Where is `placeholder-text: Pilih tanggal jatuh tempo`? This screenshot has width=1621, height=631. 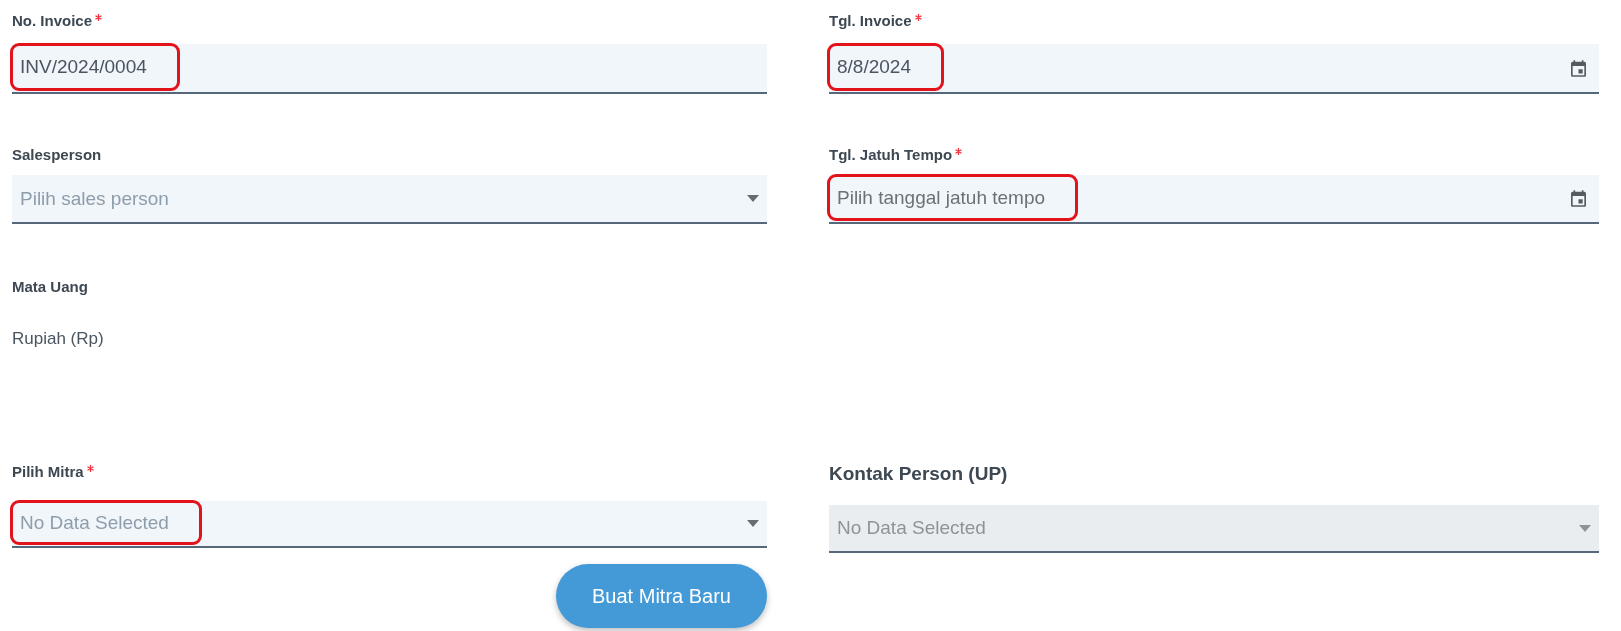 placeholder-text: Pilih tanggal jatuh tempo is located at coordinates (941, 197).